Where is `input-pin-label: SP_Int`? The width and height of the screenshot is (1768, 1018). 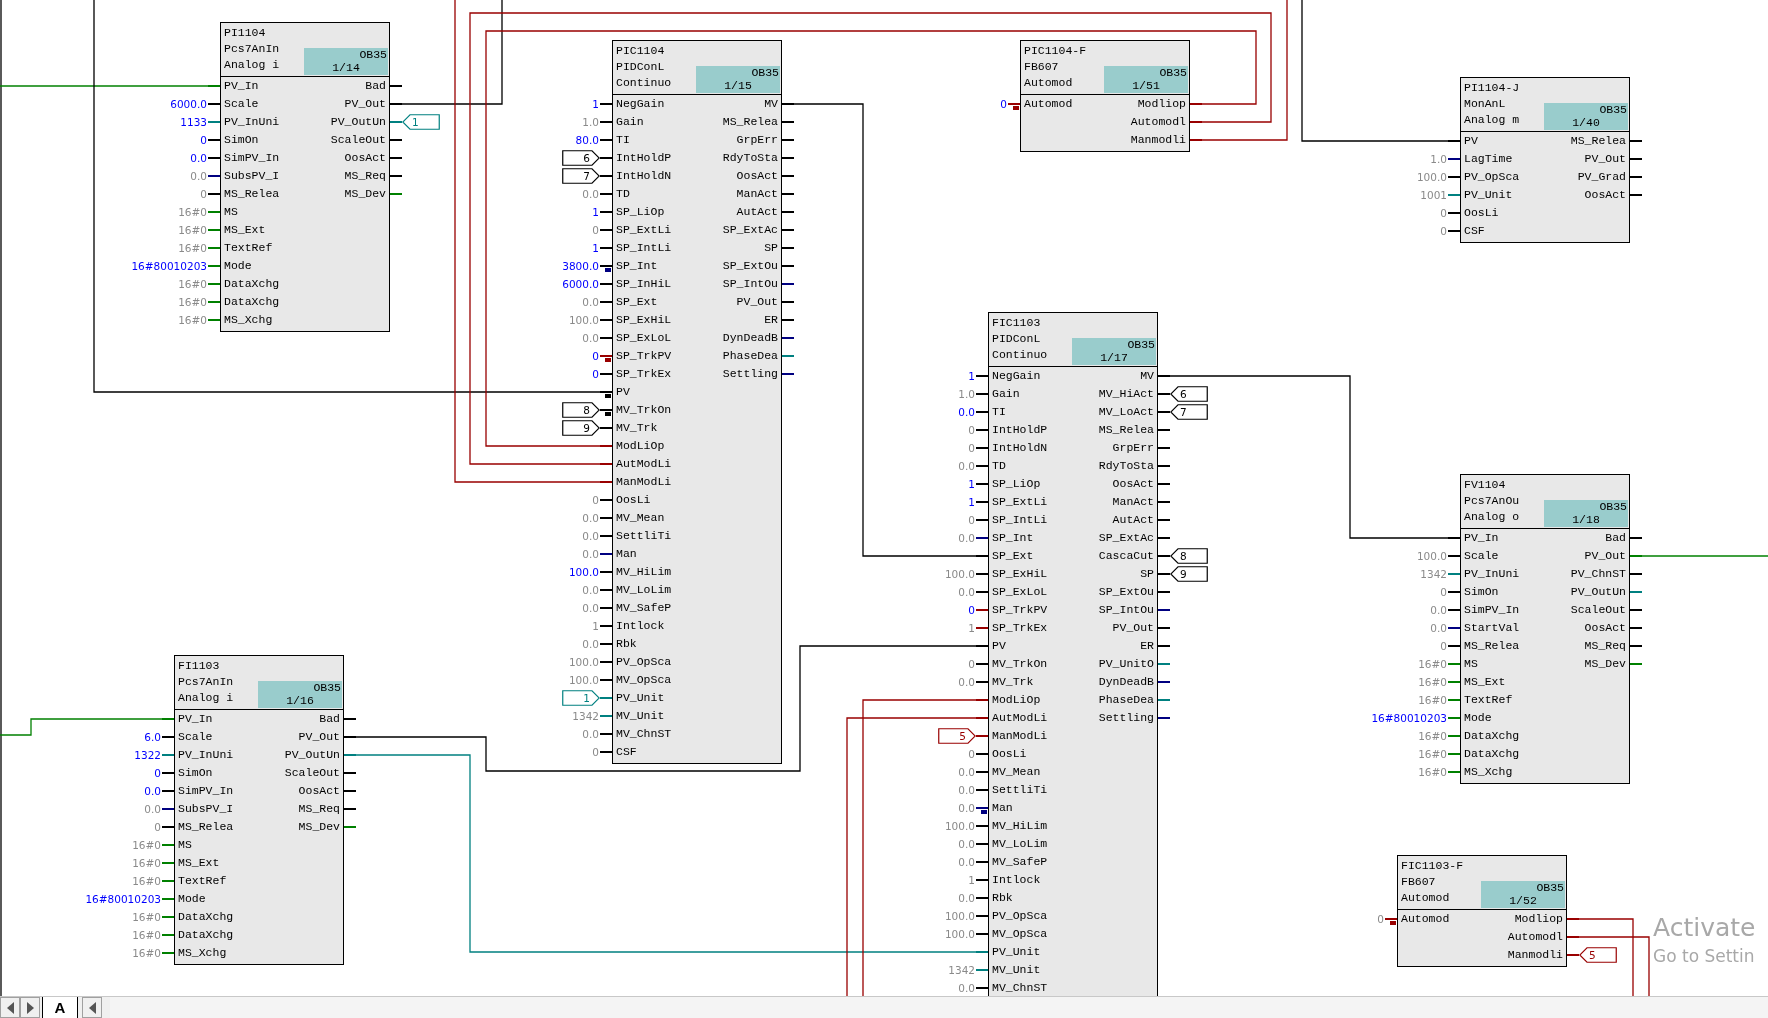 input-pin-label: SP_Int is located at coordinates (1013, 538).